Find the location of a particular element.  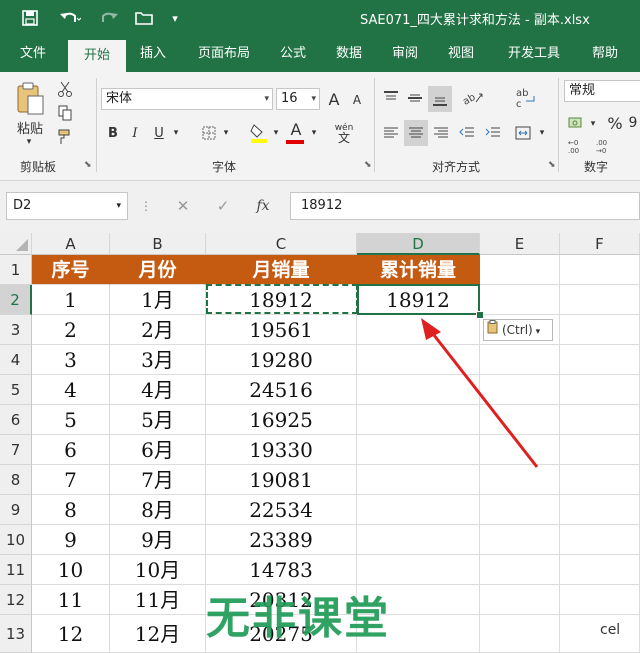

enter-icon: ✓ is located at coordinates (223, 206).